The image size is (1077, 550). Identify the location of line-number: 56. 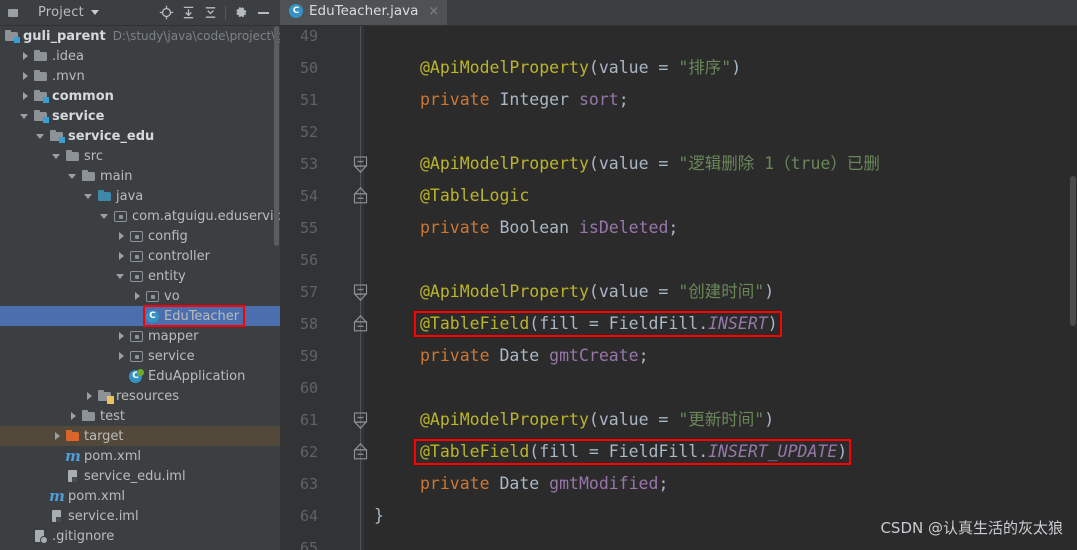
(308, 260).